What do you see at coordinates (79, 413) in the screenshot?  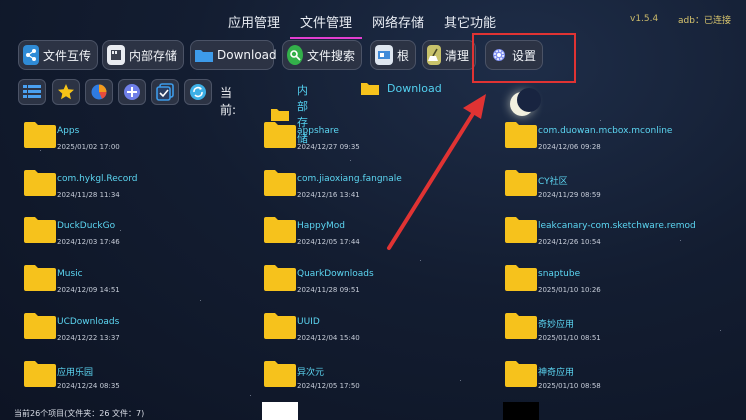 I see `status-bar: 当前26个项目(文件夹：26 文件：7)` at bounding box center [79, 413].